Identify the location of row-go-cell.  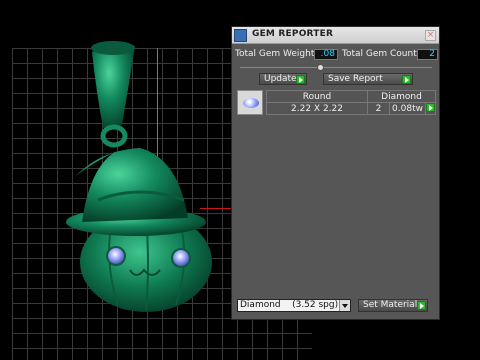
(430, 108).